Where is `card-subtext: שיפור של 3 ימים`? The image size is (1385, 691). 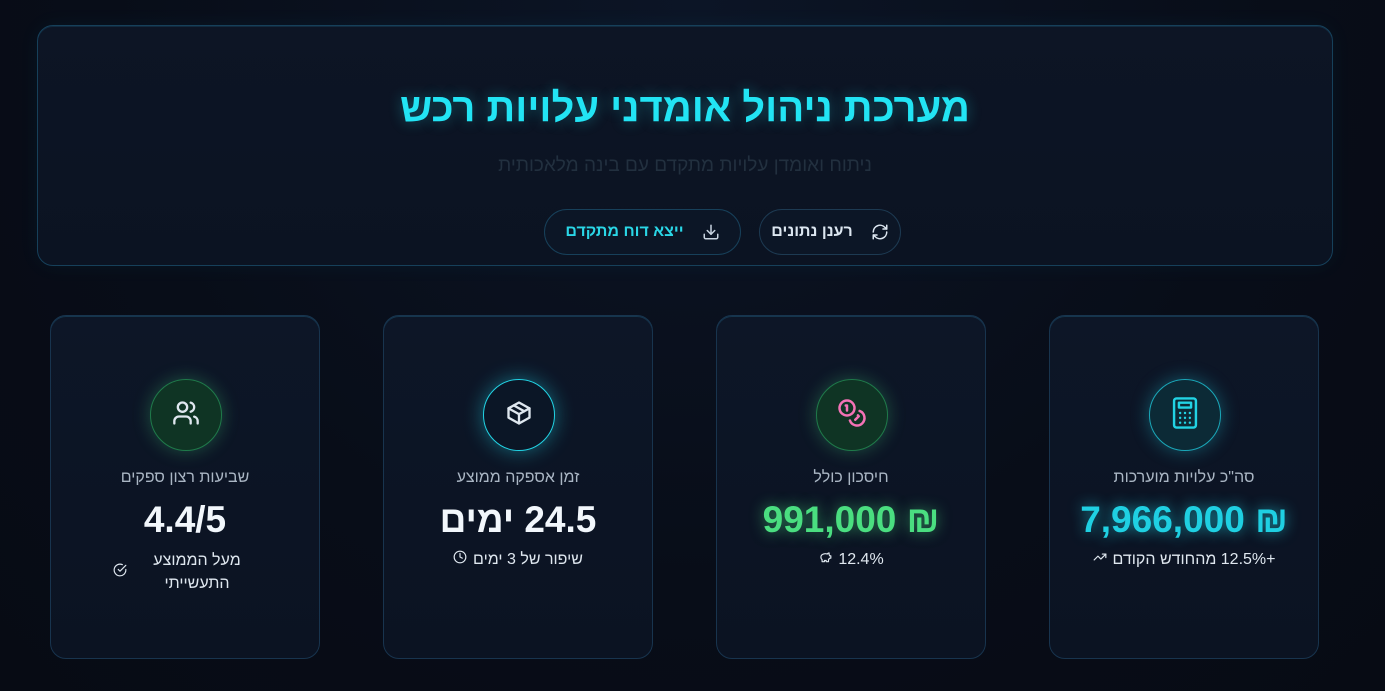 card-subtext: שיפור של 3 ימים is located at coordinates (518, 559).